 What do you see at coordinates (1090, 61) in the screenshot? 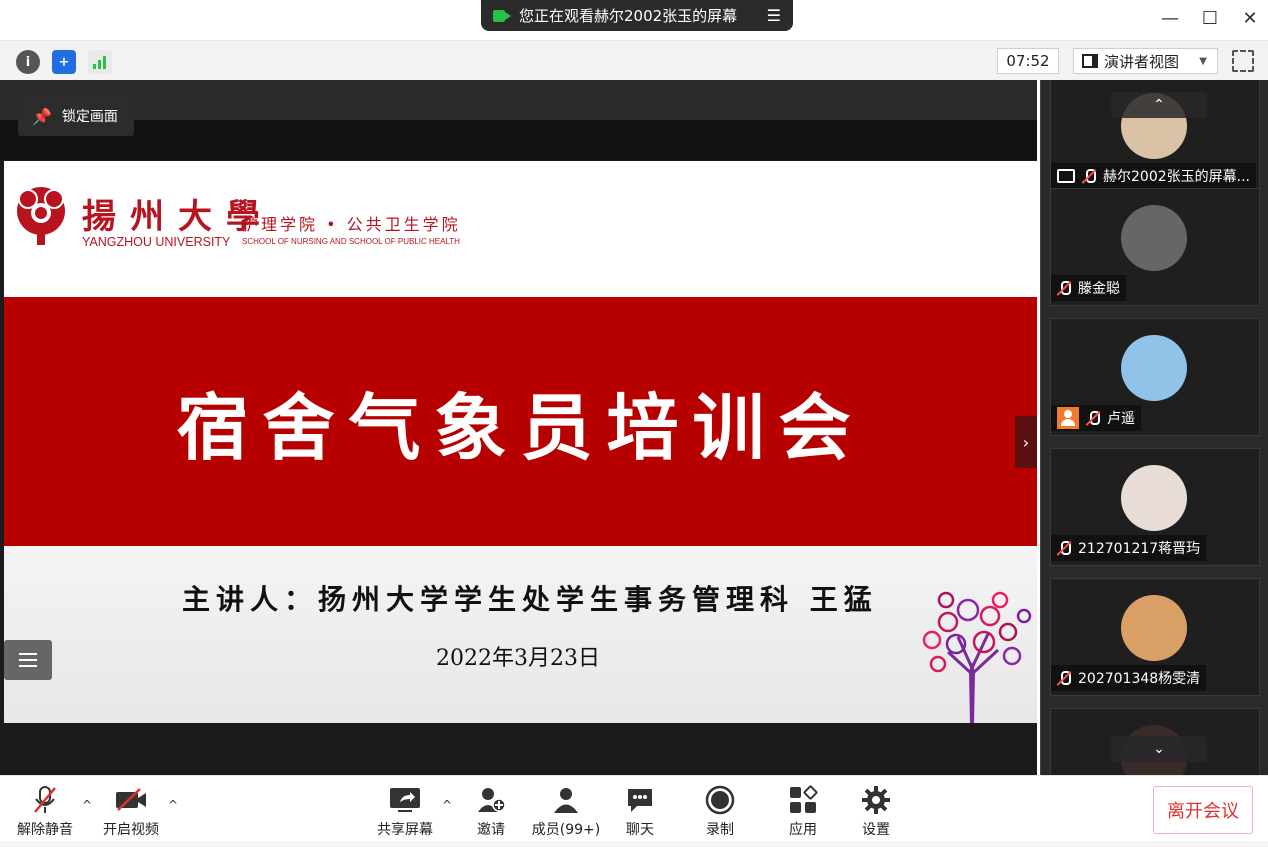
I see `speaker-view-icon` at bounding box center [1090, 61].